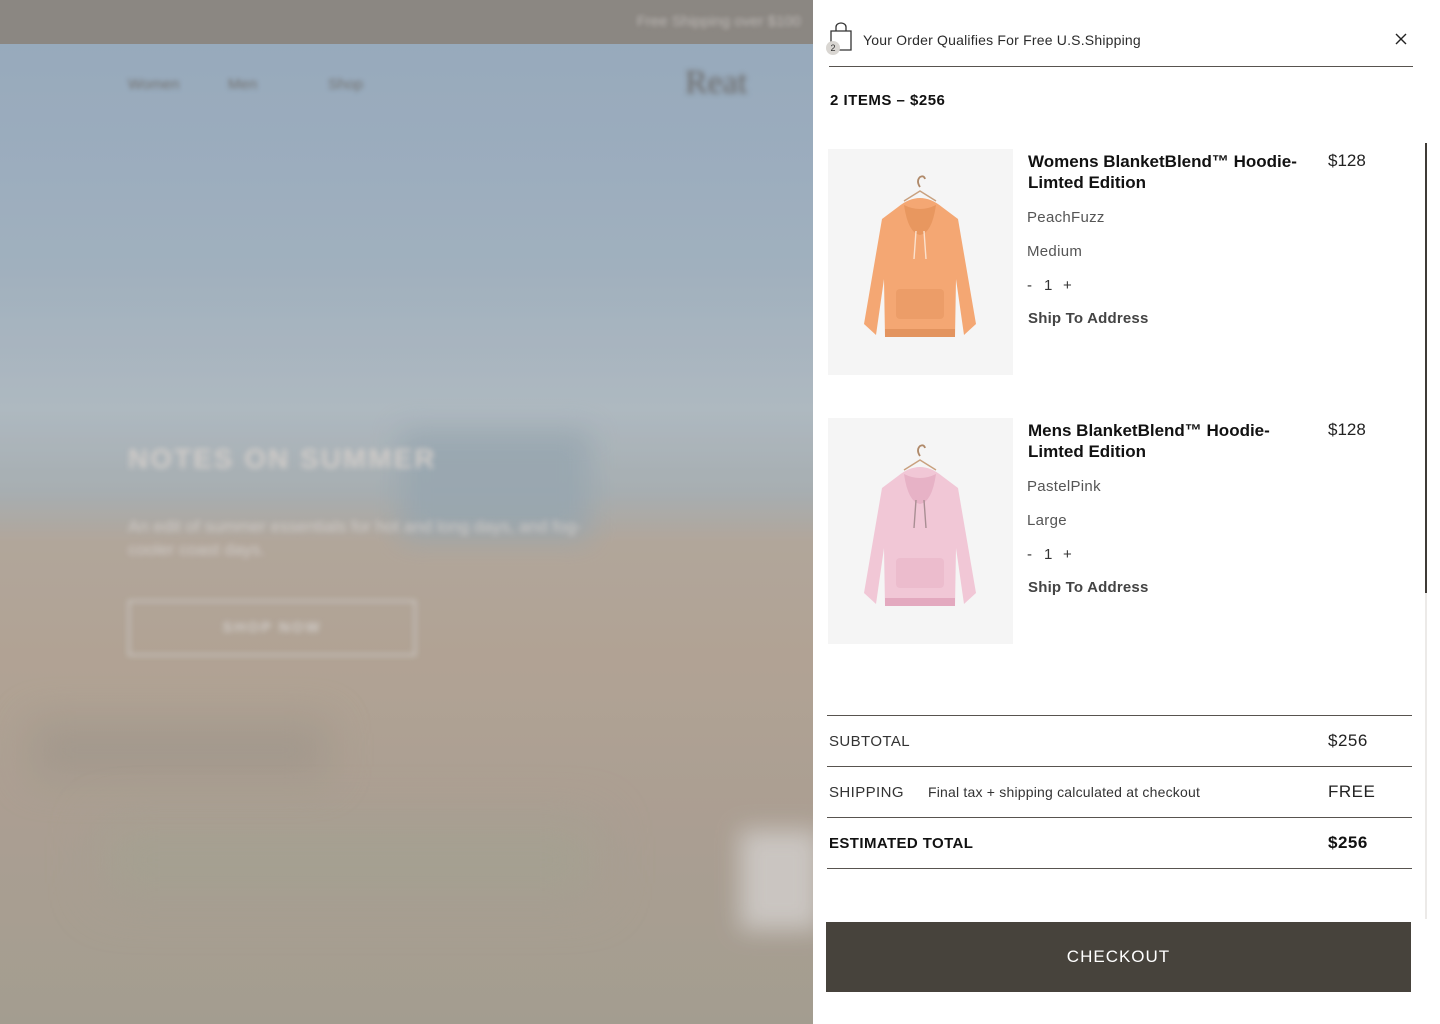 Image resolution: width=1440 pixels, height=1024 pixels. Describe the element at coordinates (1047, 520) in the screenshot. I see `product-size: Large` at that location.